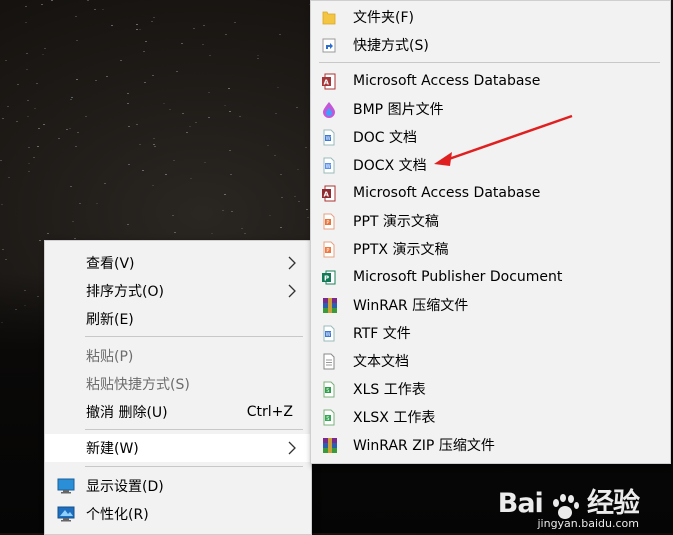  I want to click on menu-item-view: 查看(V), so click(178, 263).